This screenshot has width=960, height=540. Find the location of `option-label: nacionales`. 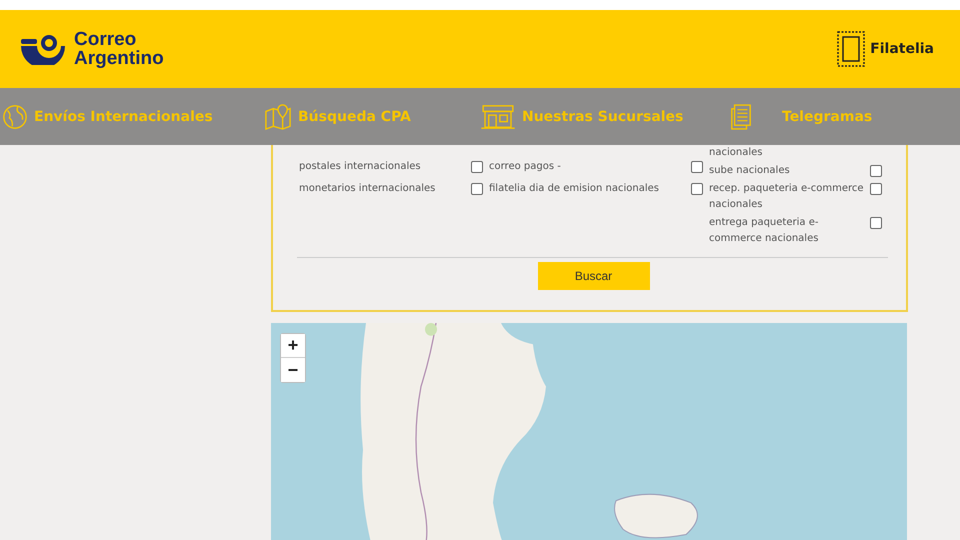

option-label: nacionales is located at coordinates (735, 153).